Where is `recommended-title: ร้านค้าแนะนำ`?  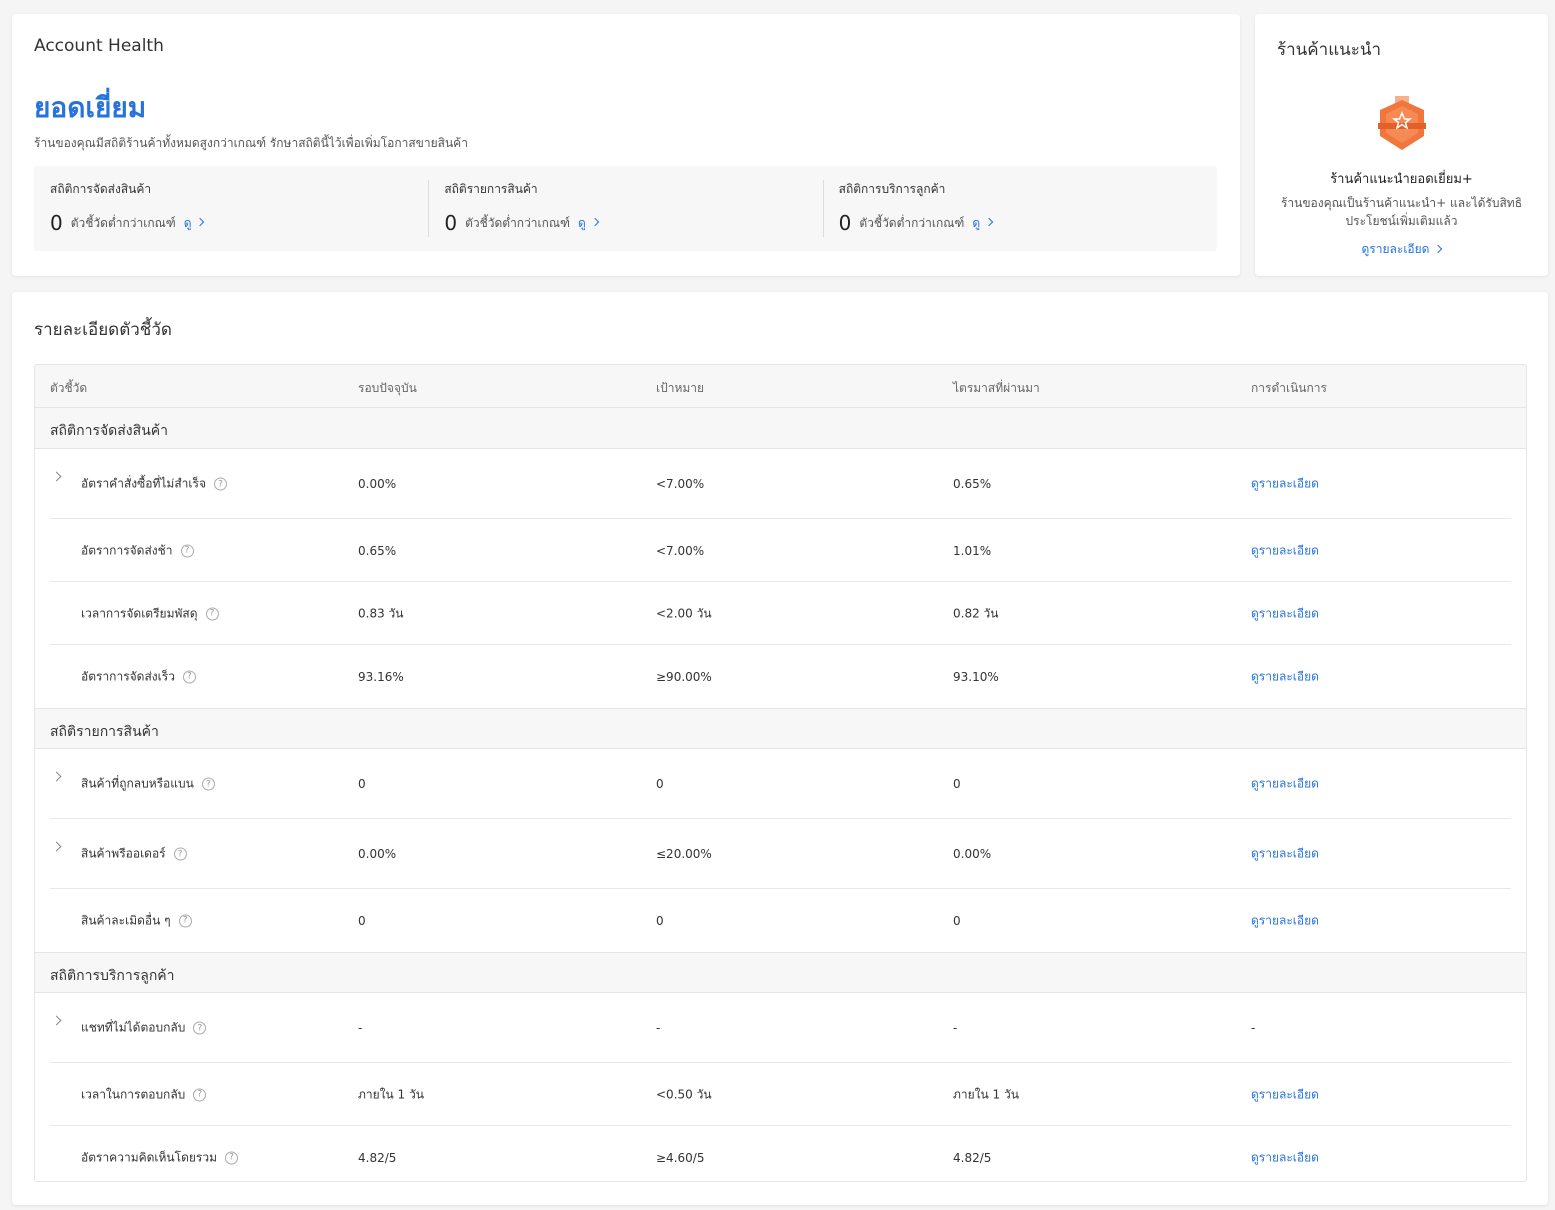 recommended-title: ร้านค้าแนะนำ is located at coordinates (1329, 50).